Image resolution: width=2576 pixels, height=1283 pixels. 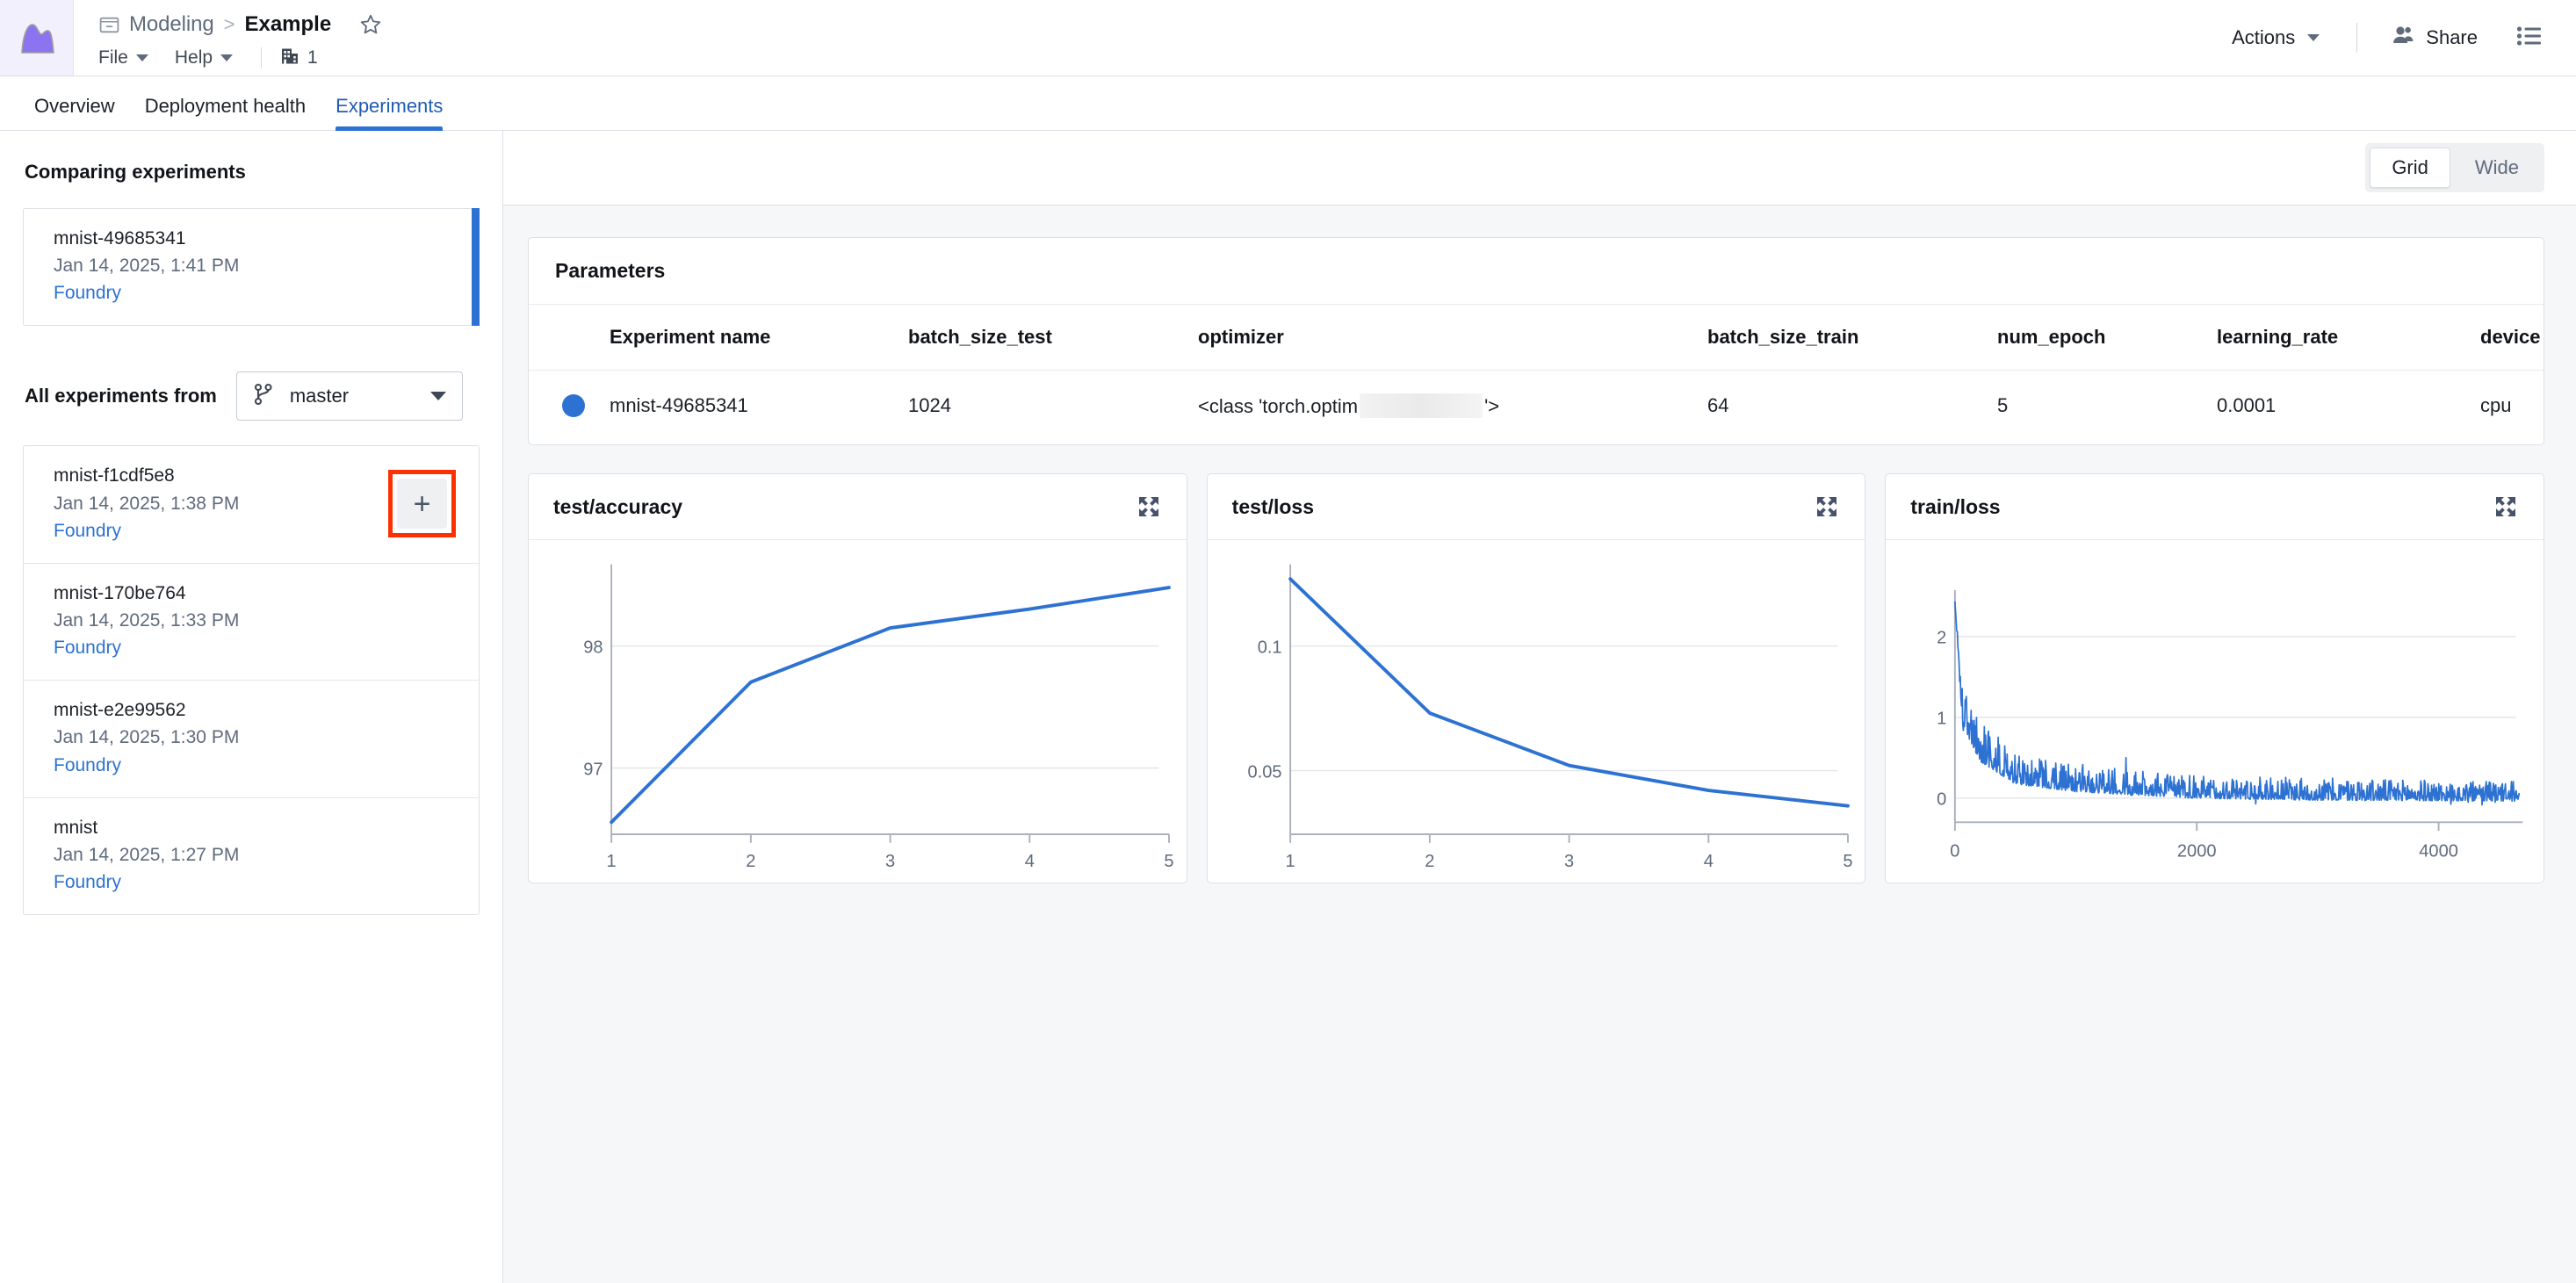 I want to click on view-mode-toggle: Grid Wide, so click(x=2454, y=167).